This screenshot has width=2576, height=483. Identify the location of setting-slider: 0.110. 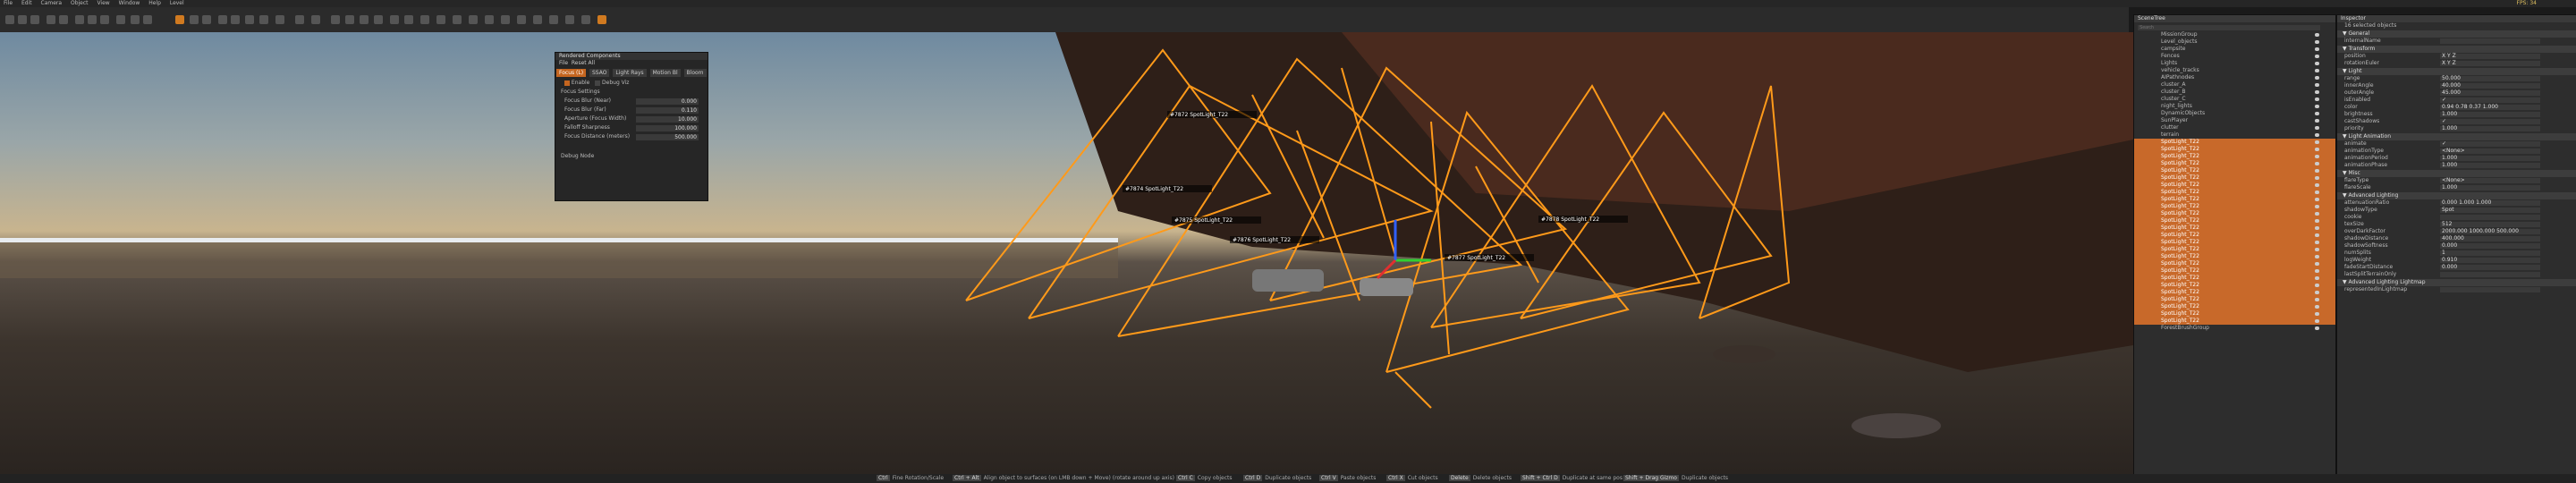
(667, 110).